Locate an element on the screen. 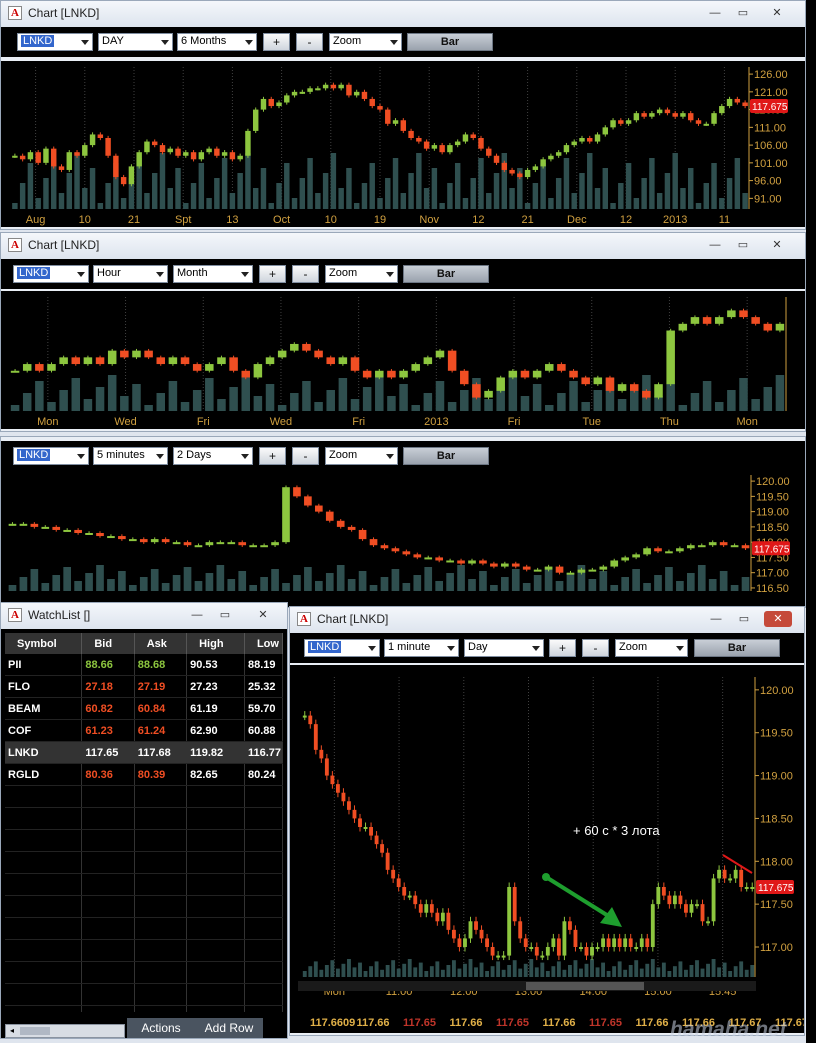 The width and height of the screenshot is (816, 1043). interval-select: 1 minute is located at coordinates (421, 648).